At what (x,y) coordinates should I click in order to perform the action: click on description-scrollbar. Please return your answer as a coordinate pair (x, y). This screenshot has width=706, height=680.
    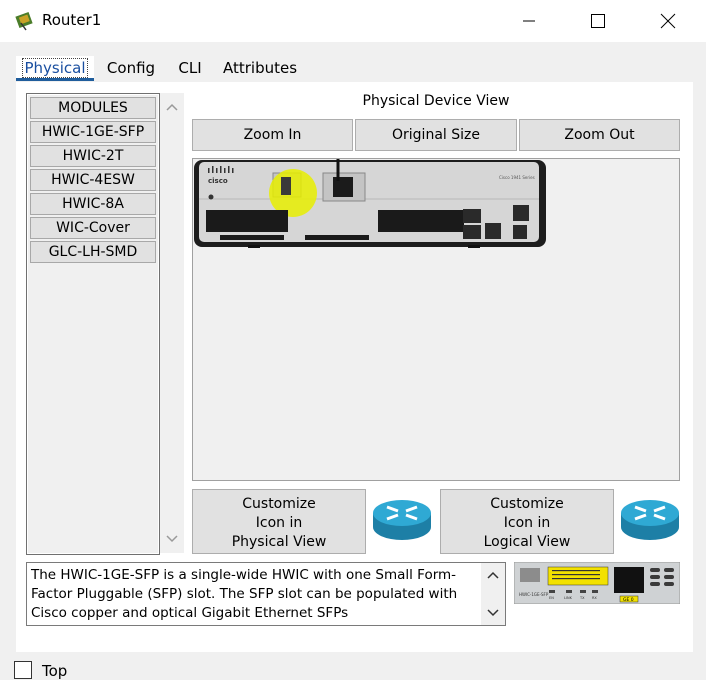
    Looking at the image, I should click on (493, 594).